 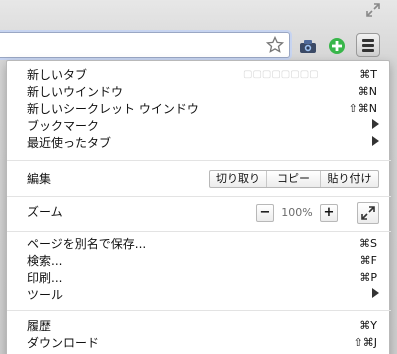 I want to click on browser-toolbar, so click(x=198, y=46).